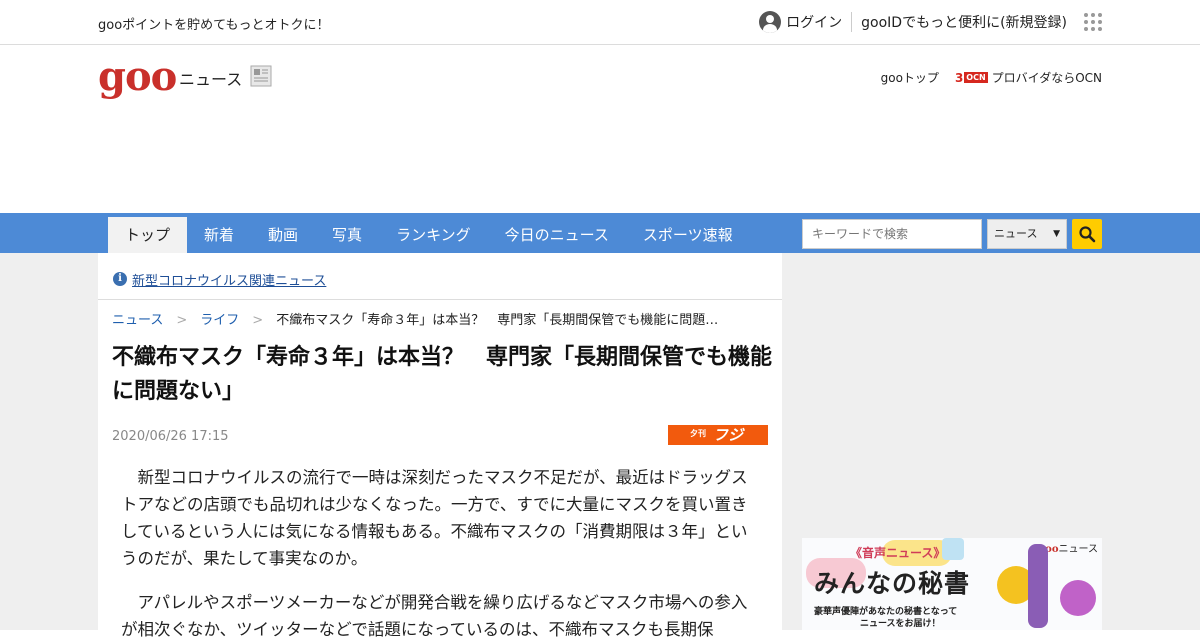  I want to click on ad-subtext: ニュースをお届け！, so click(900, 624).